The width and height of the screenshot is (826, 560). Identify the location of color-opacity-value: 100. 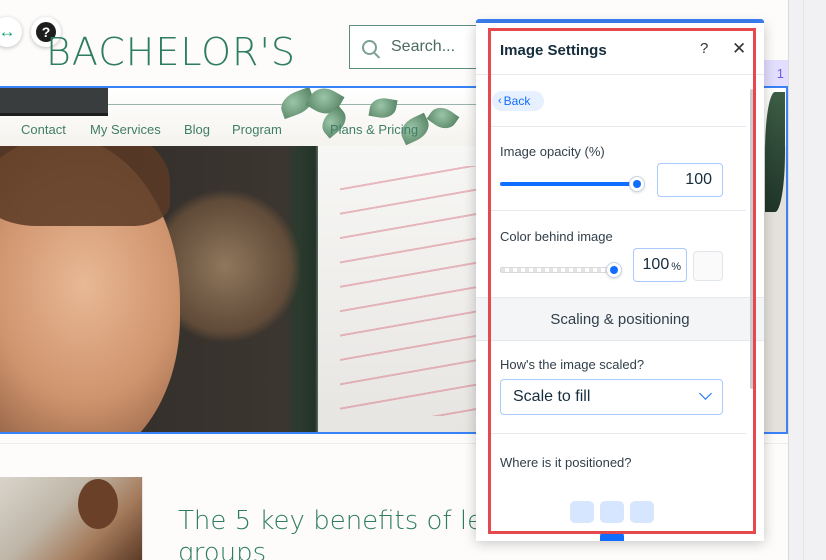
(656, 264).